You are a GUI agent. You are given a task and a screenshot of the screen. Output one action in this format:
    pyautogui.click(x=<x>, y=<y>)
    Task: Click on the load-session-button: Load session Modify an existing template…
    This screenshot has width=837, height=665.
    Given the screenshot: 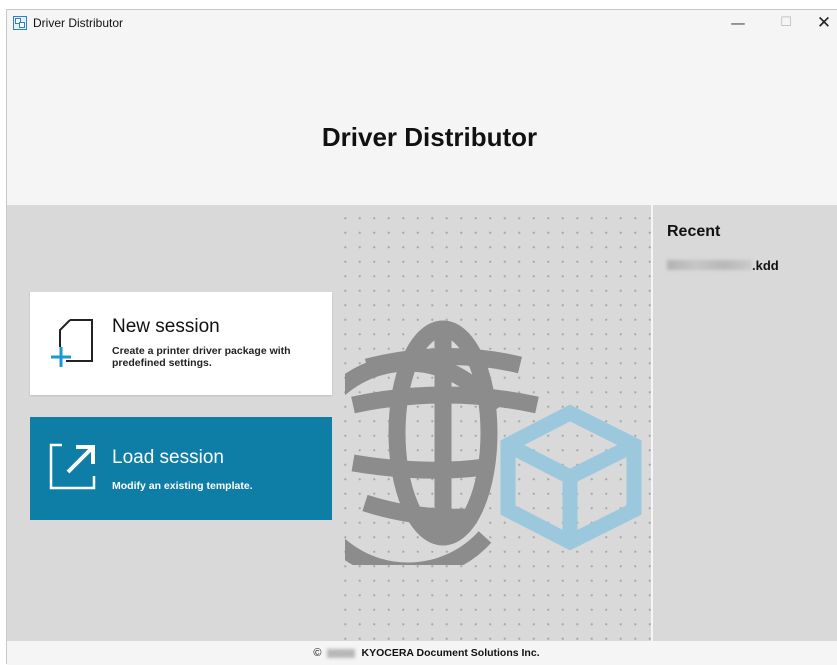 What is the action you would take?
    pyautogui.click(x=181, y=468)
    